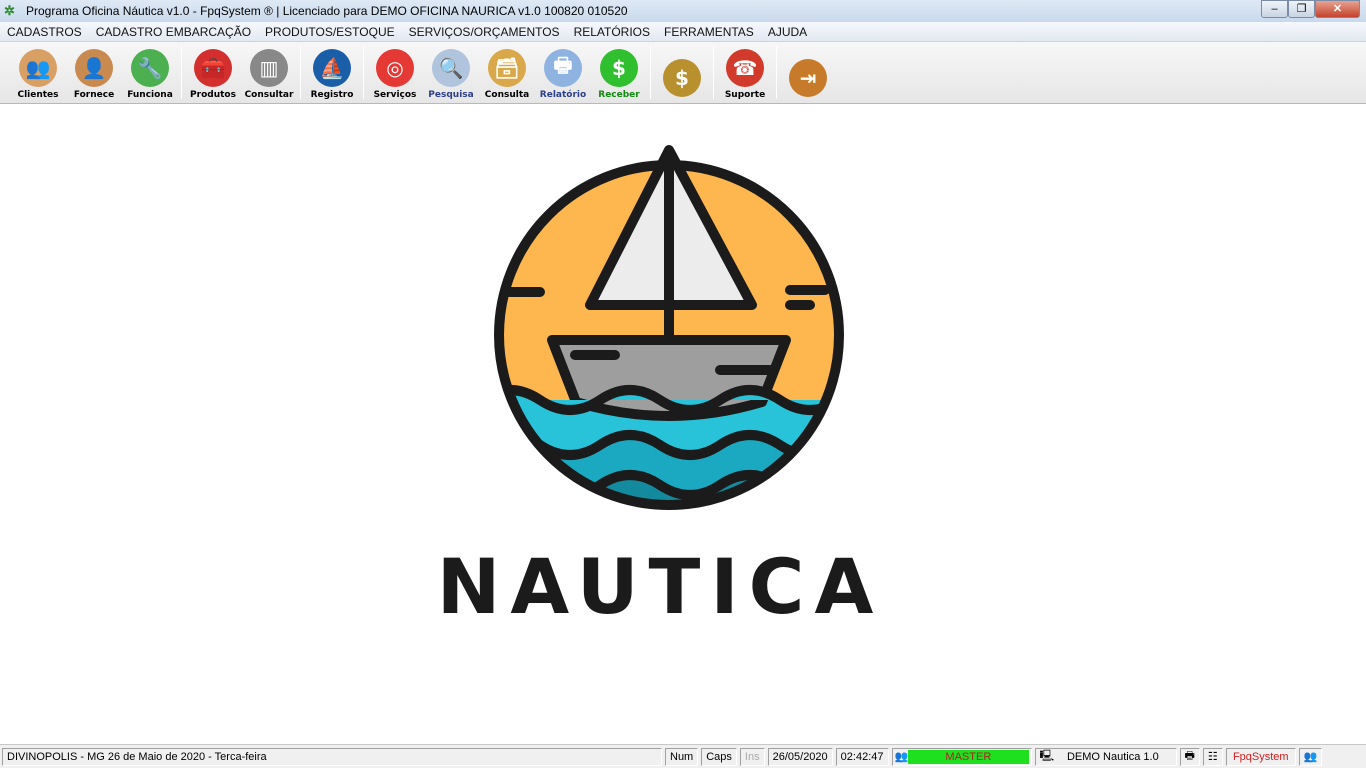 This screenshot has width=1366, height=768. Describe the element at coordinates (213, 68) in the screenshot. I see `toolbox-icon: 🧰` at that location.